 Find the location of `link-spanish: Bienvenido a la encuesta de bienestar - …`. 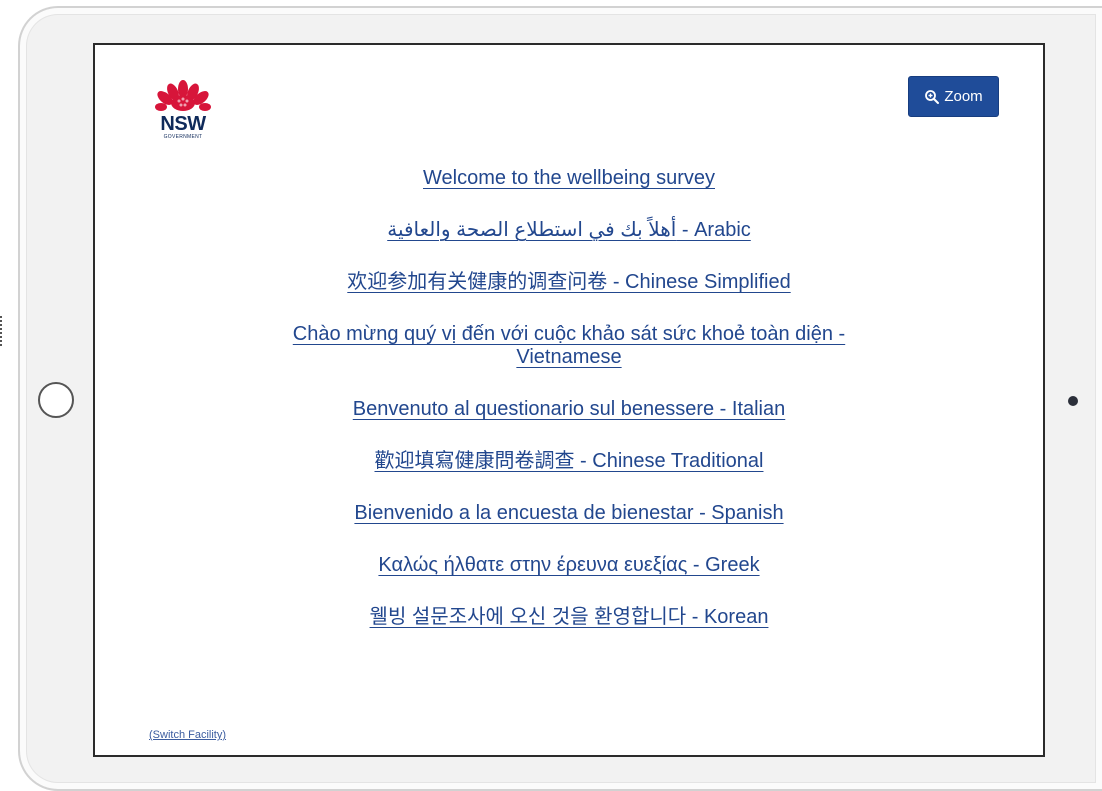

link-spanish: Bienvenido a la encuesta de bienestar - … is located at coordinates (568, 513).